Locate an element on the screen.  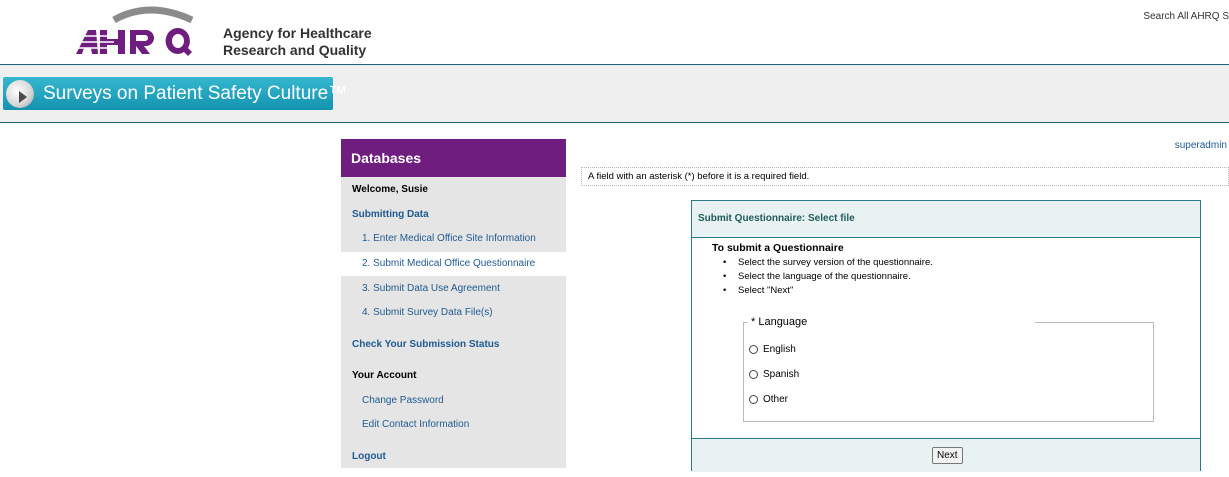
radio-other: Other is located at coordinates (768, 399).